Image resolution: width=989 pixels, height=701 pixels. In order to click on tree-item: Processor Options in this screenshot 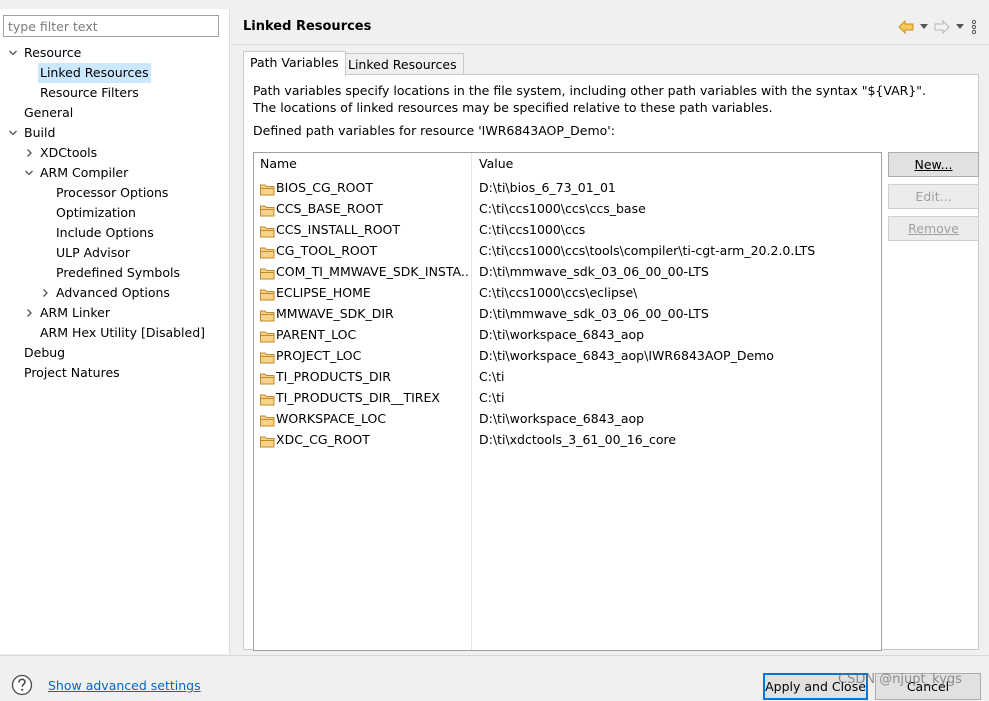, I will do `click(114, 193)`.